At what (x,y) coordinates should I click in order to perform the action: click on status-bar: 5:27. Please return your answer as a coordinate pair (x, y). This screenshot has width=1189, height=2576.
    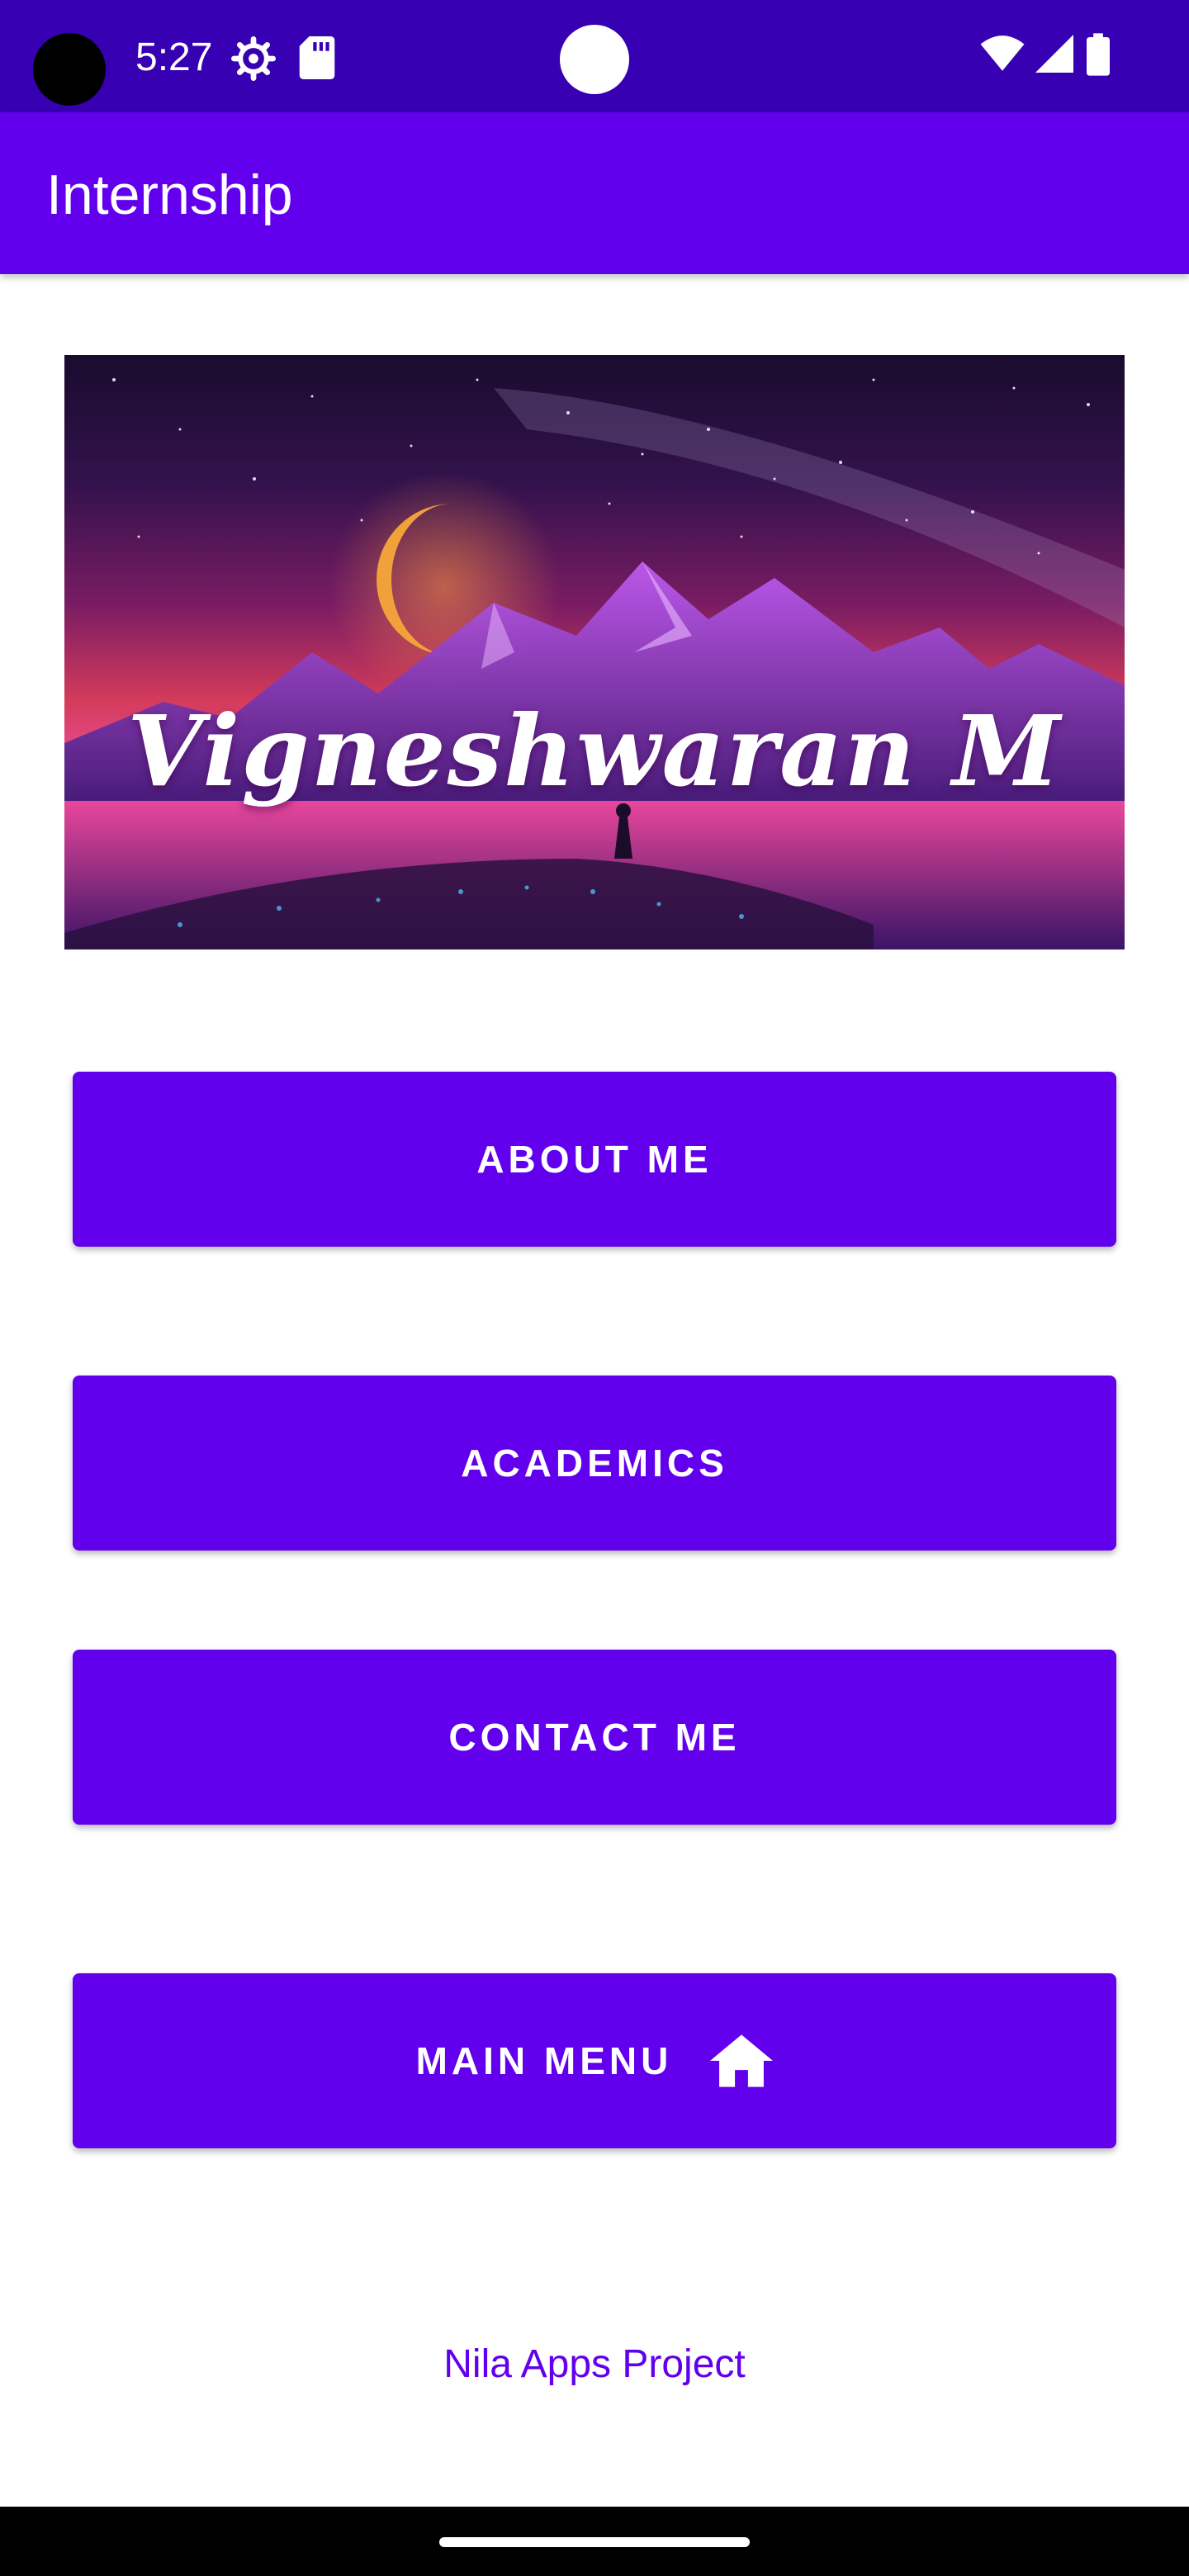
    Looking at the image, I should click on (594, 56).